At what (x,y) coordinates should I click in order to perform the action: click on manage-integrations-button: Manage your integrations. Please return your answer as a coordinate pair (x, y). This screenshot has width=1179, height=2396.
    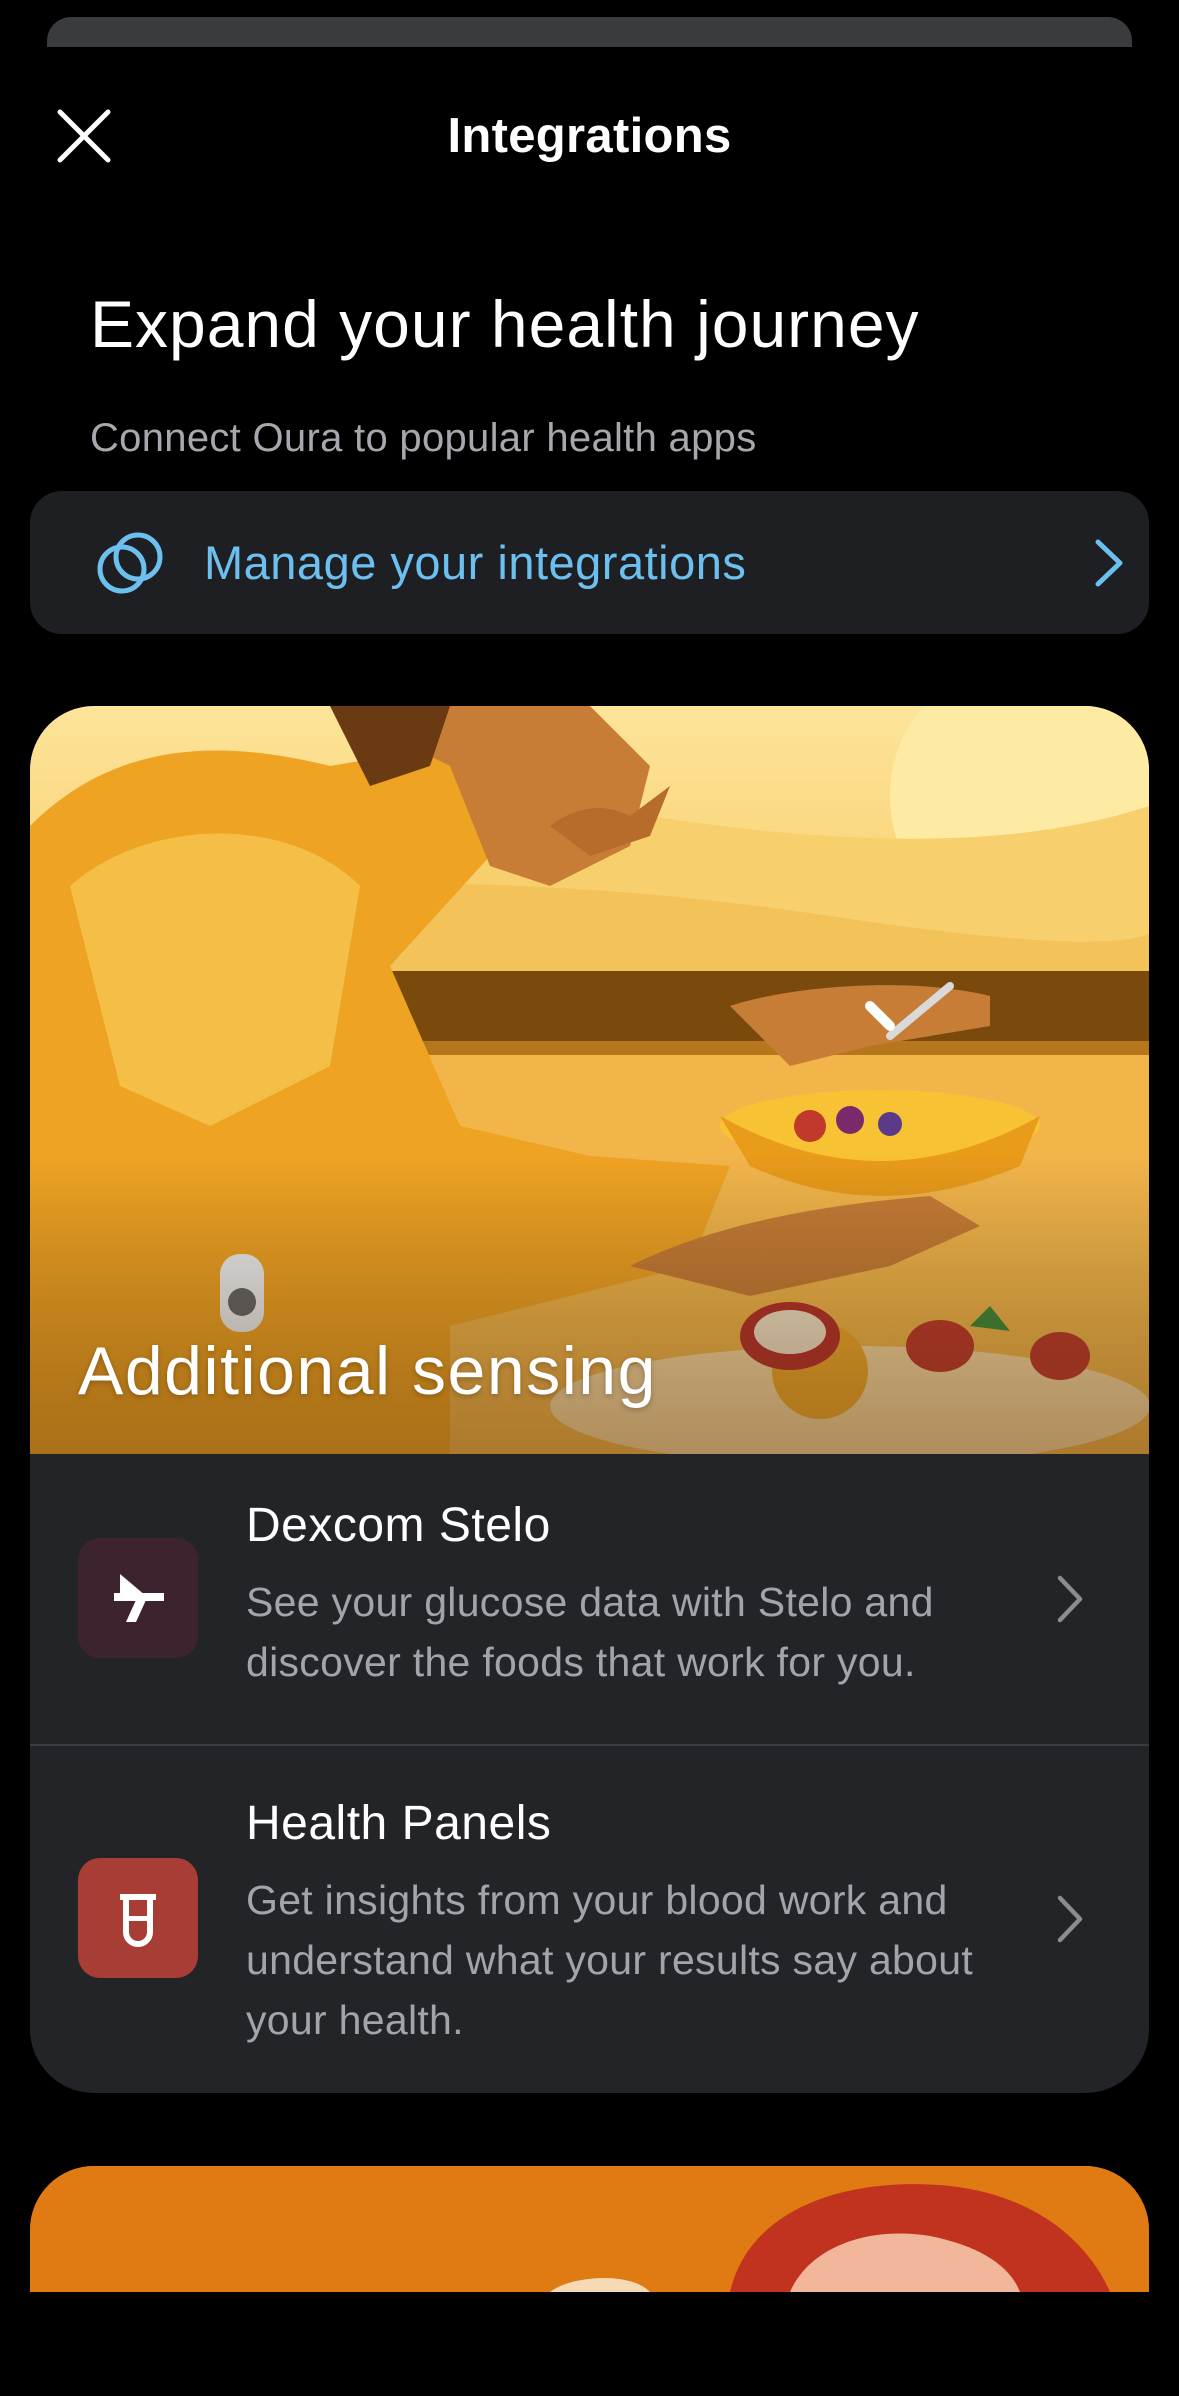
    Looking at the image, I should click on (589, 562).